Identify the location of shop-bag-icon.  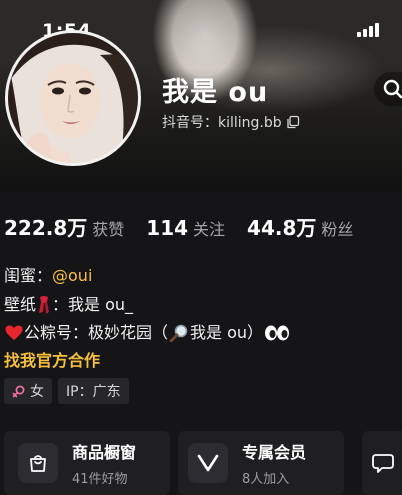
(38, 463).